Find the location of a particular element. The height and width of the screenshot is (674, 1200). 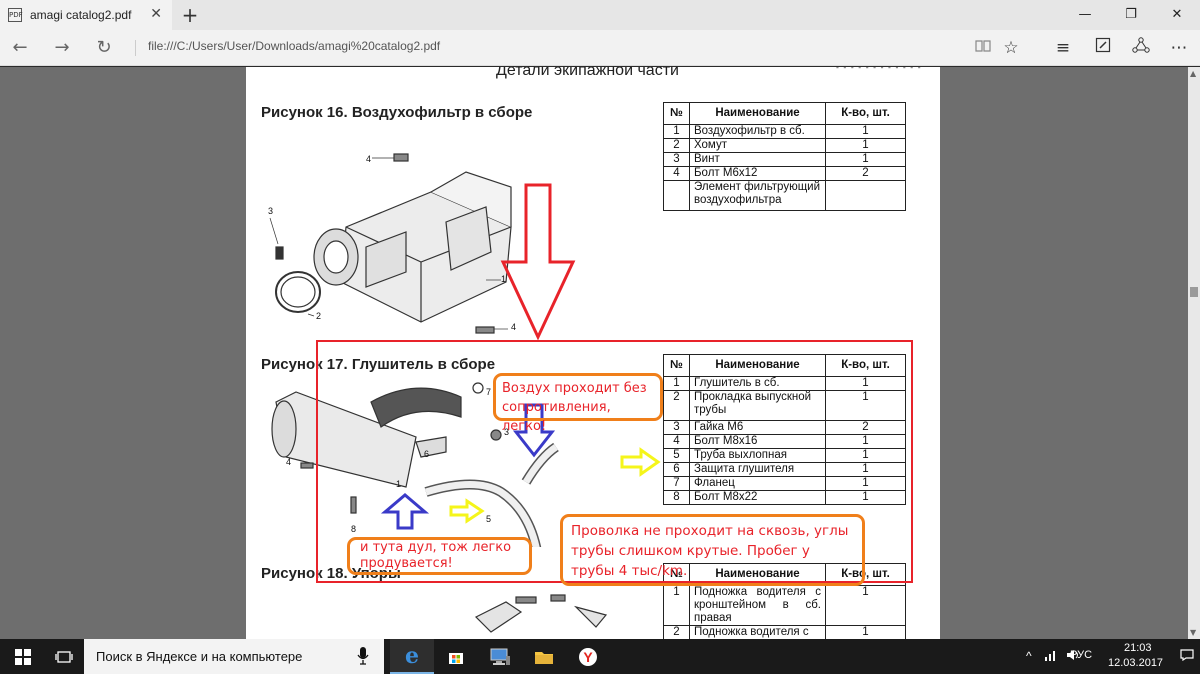

taskbar-app-computer is located at coordinates (500, 656).